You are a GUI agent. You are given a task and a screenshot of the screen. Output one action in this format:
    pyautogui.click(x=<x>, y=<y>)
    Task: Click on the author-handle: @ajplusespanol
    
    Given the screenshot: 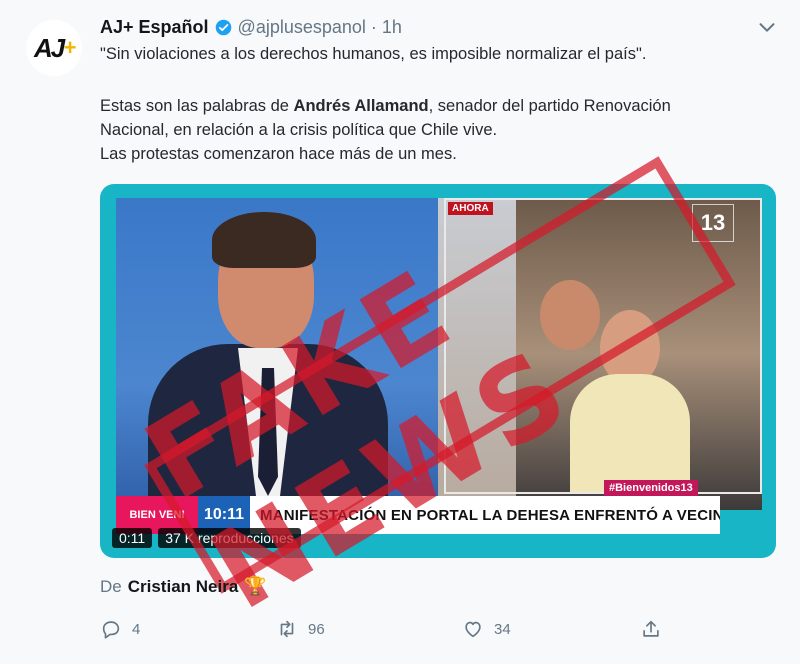 What is the action you would take?
    pyautogui.click(x=302, y=27)
    